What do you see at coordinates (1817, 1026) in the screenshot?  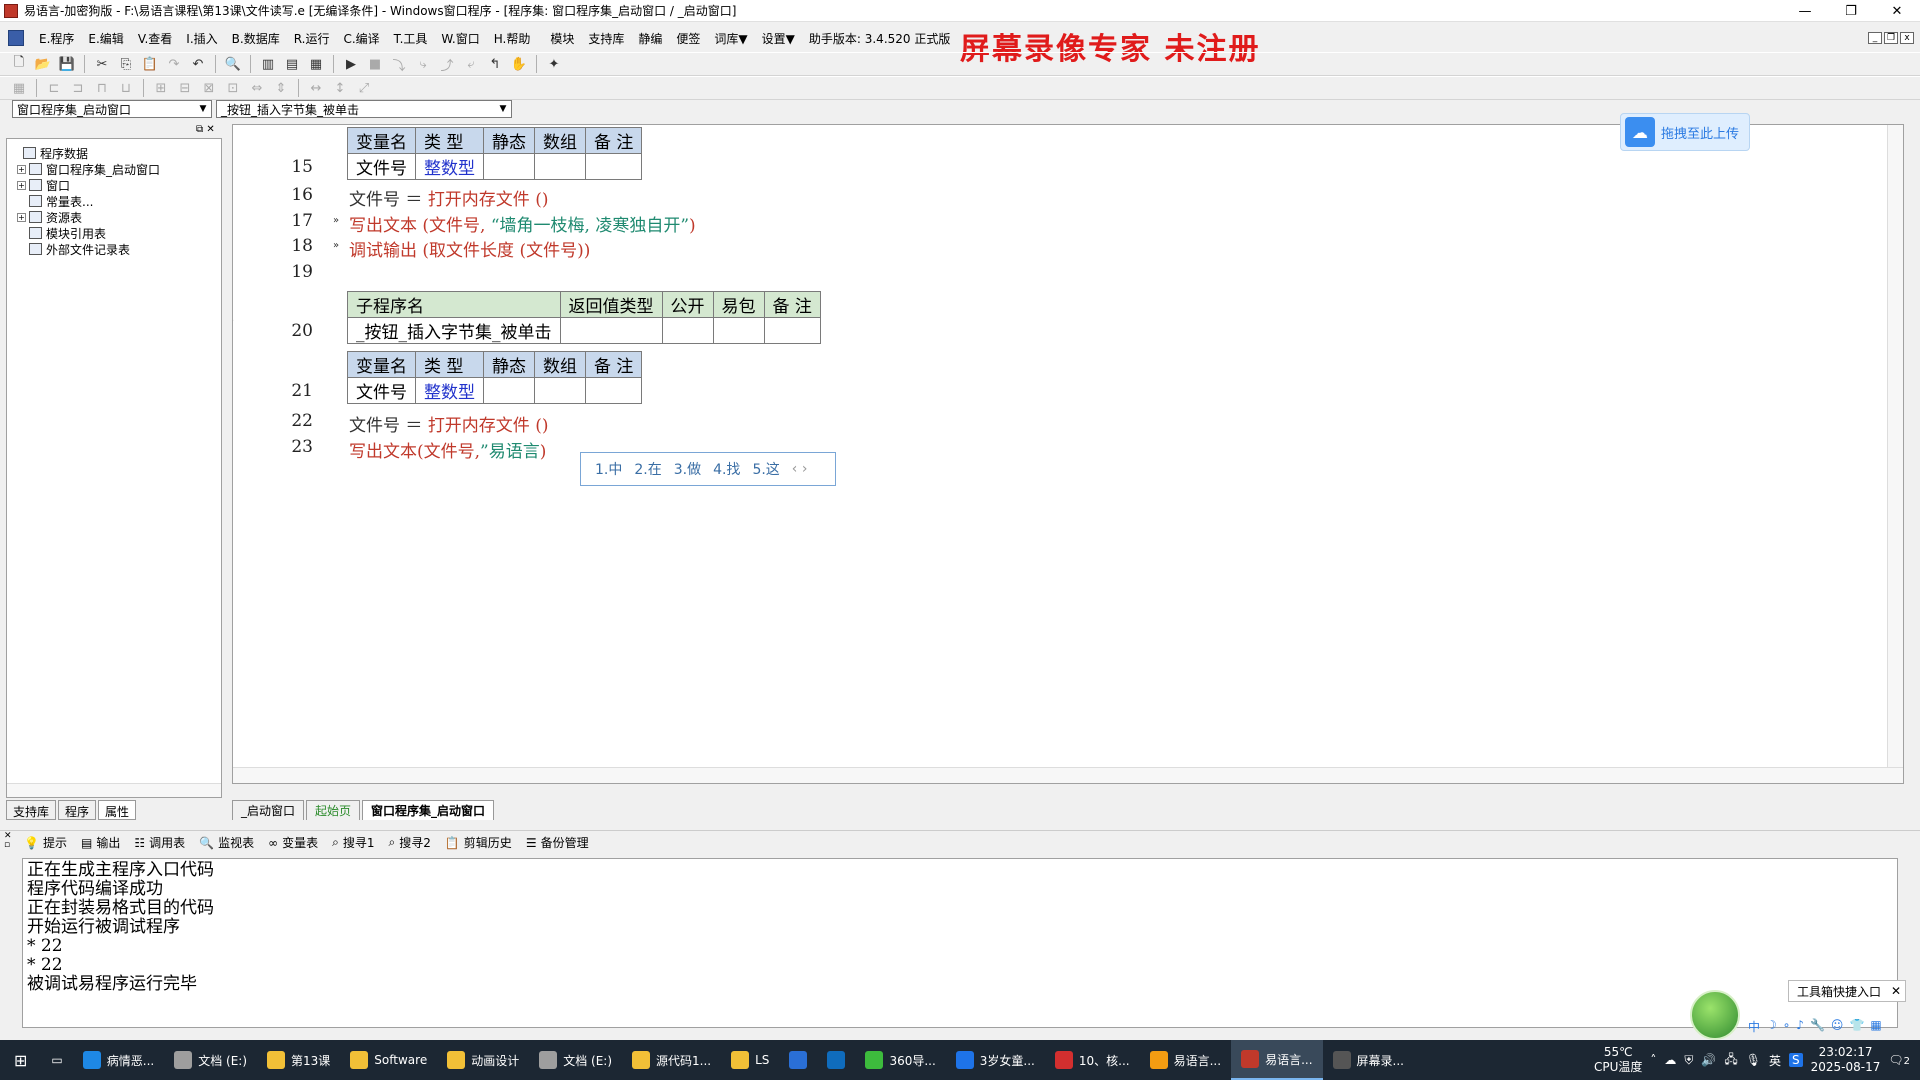 I see `wrench-icon: 🔧` at bounding box center [1817, 1026].